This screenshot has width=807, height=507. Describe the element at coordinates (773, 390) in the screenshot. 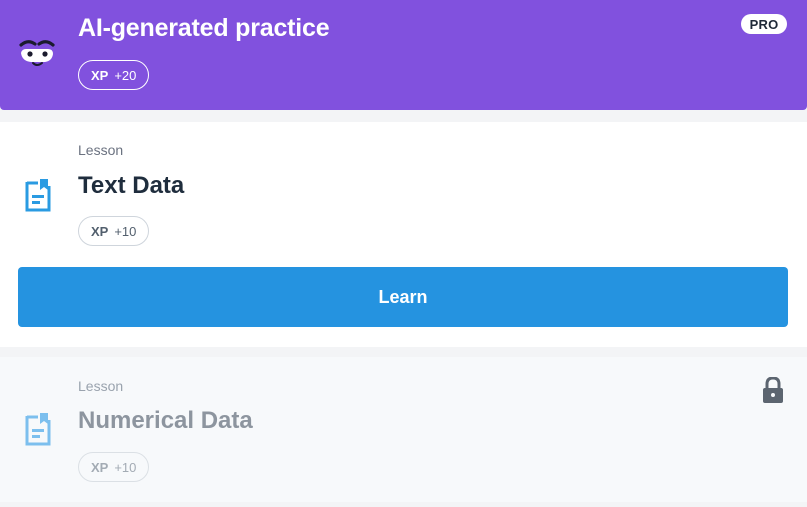

I see `lock-icon` at that location.